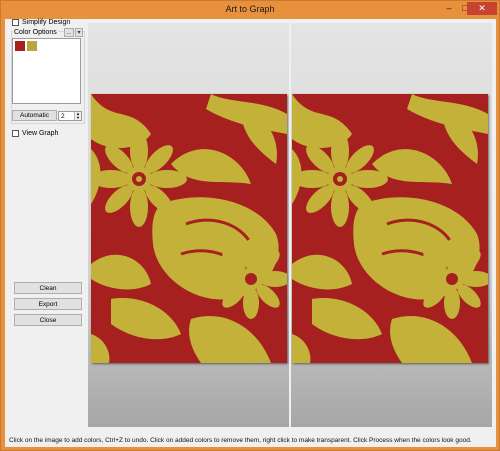  What do you see at coordinates (46, 22) in the screenshot?
I see `simplify-design-label: Simplify Design` at bounding box center [46, 22].